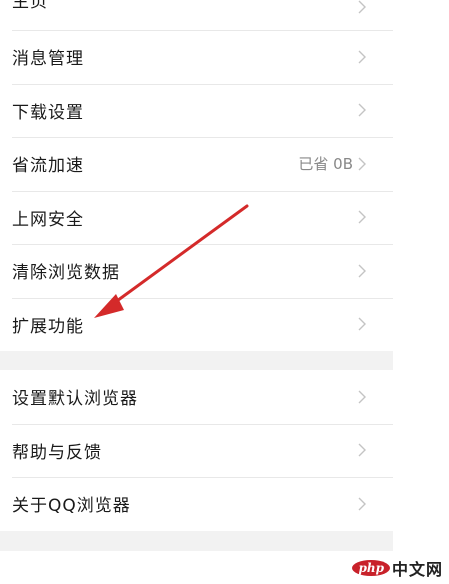 This screenshot has width=449, height=584. I want to click on settings-item-label: 扩展功能, so click(48, 326).